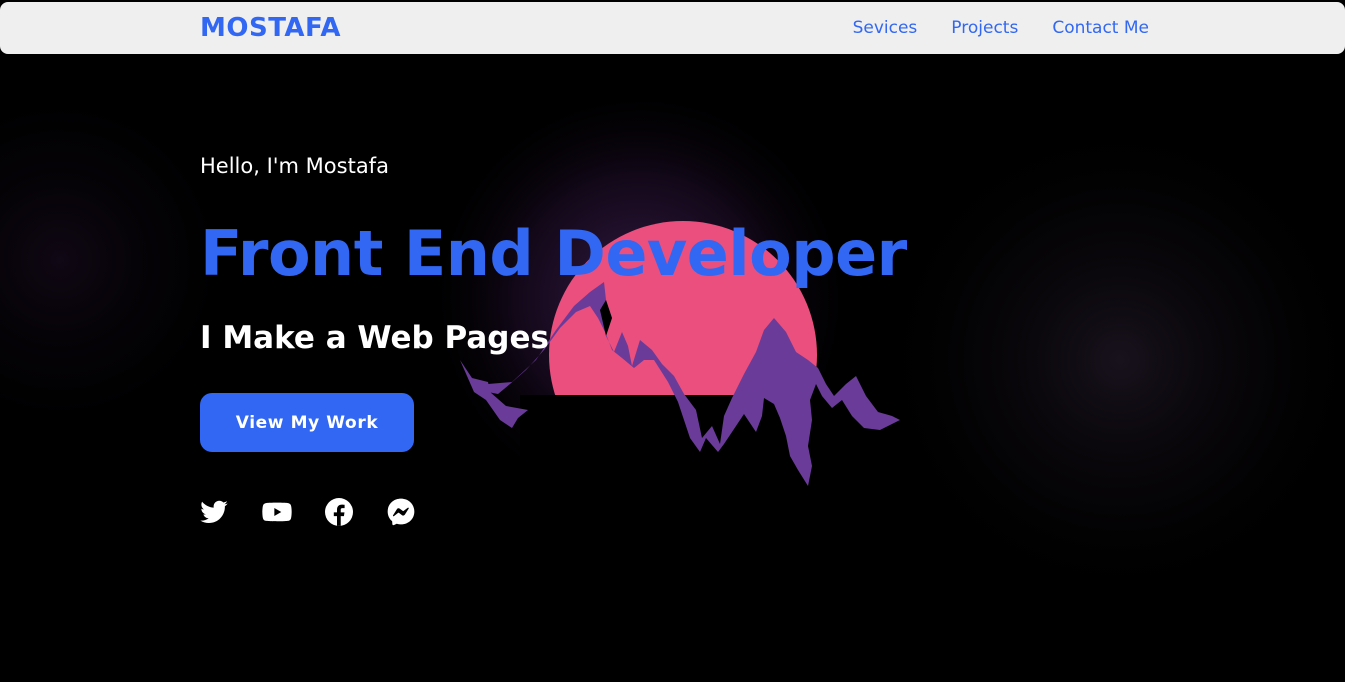  What do you see at coordinates (401, 512) in the screenshot?
I see `messenger-icon` at bounding box center [401, 512].